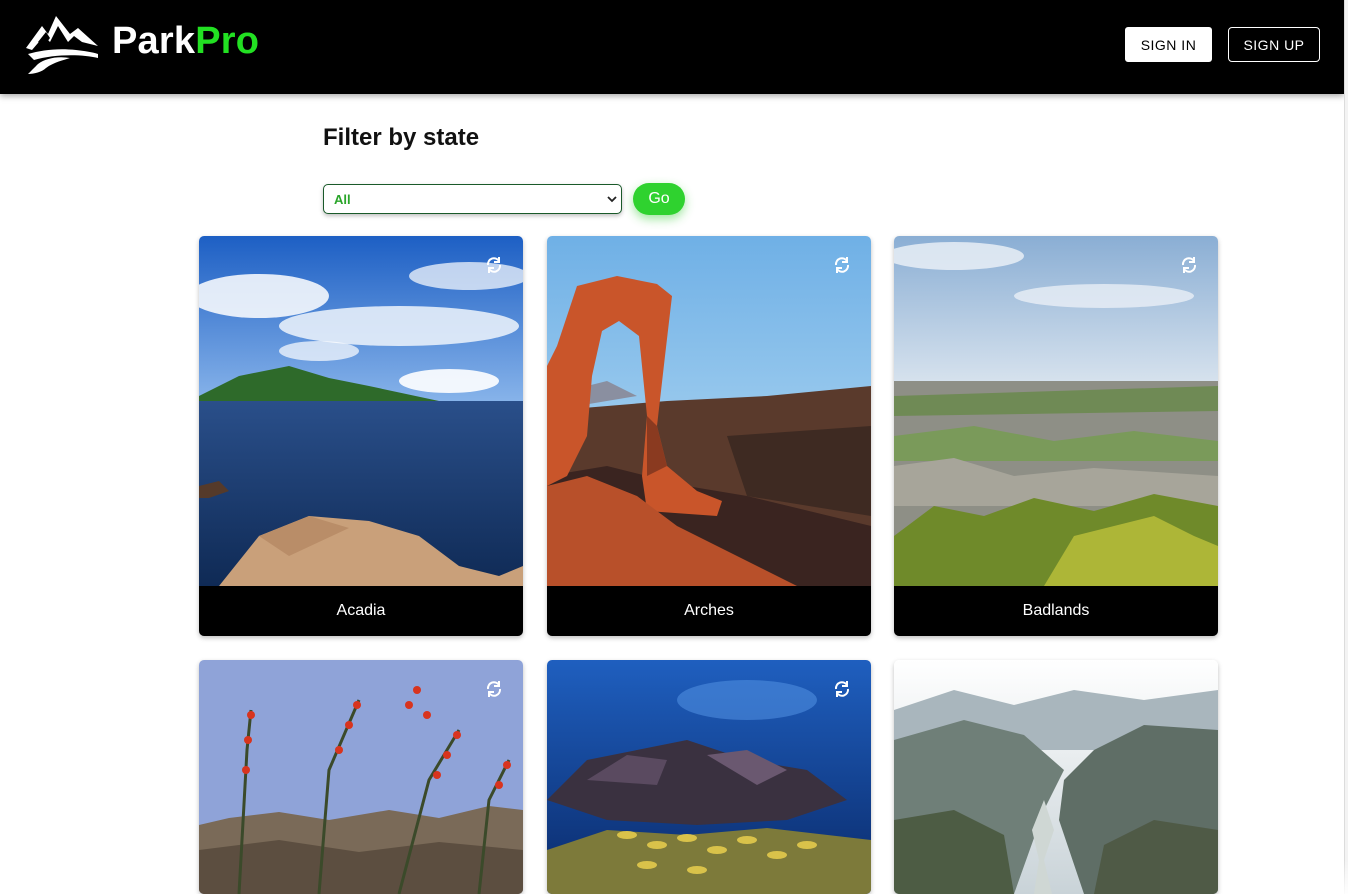  What do you see at coordinates (672, 47) in the screenshot?
I see `top-navbar: ParkPro SIGN IN SIGN UP` at bounding box center [672, 47].